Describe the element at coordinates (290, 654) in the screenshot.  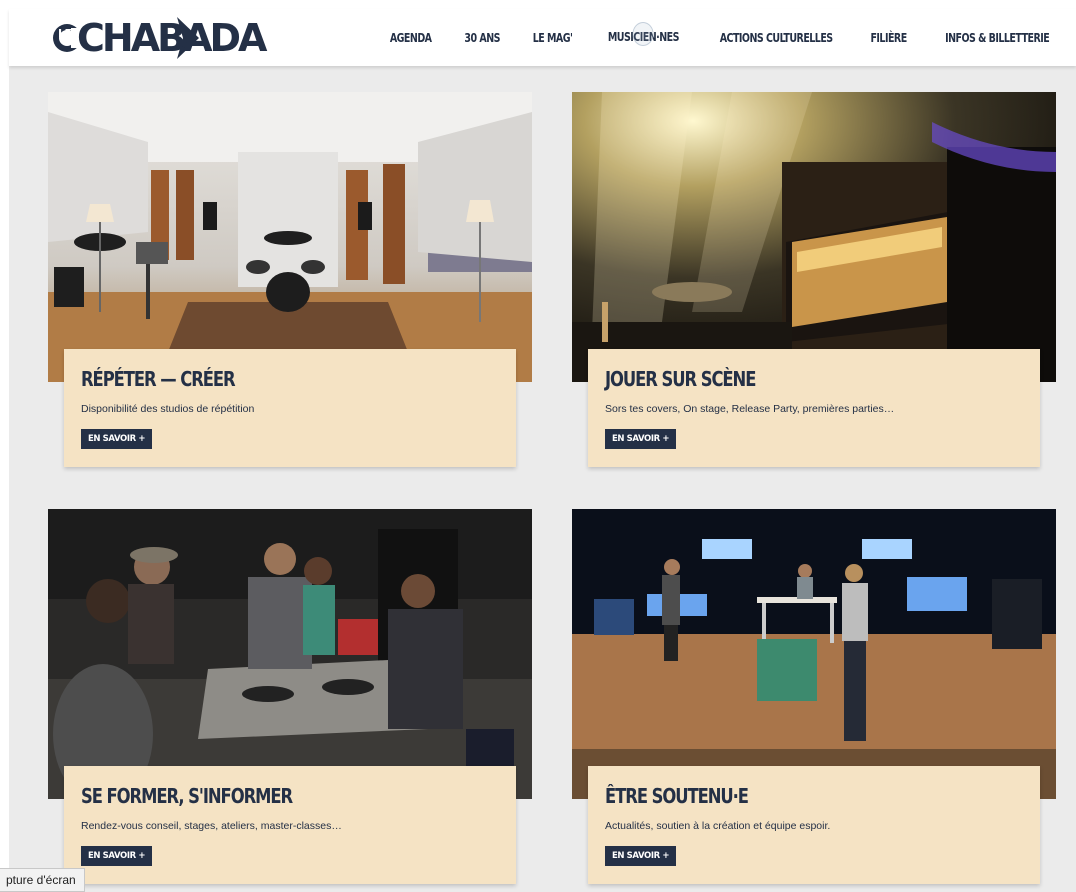
I see `dj-workshop-photo` at that location.